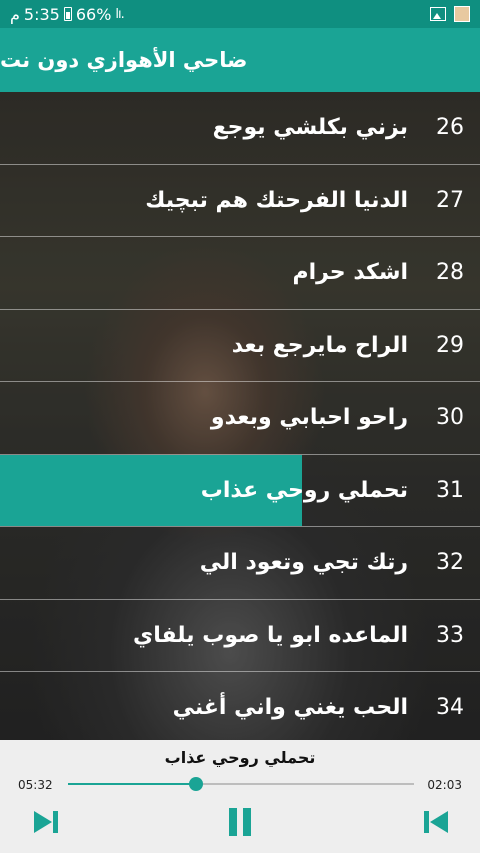  I want to click on song-title: الراح مايرجع بعد, so click(319, 345).